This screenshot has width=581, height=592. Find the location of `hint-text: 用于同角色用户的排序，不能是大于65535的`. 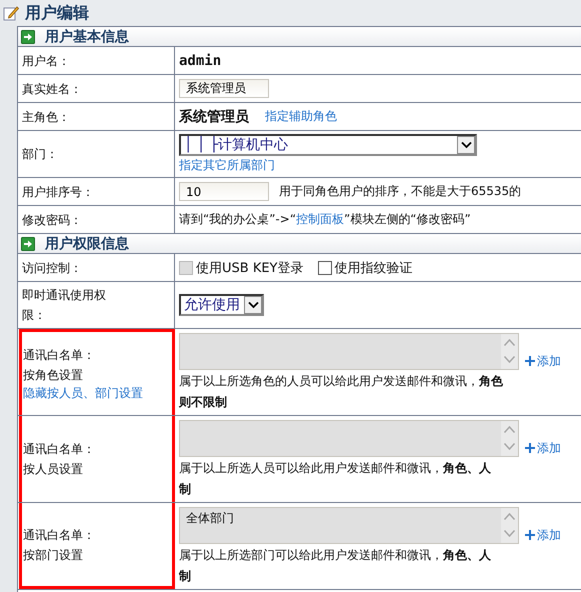

hint-text: 用于同角色用户的排序，不能是大于65535的 is located at coordinates (400, 191).